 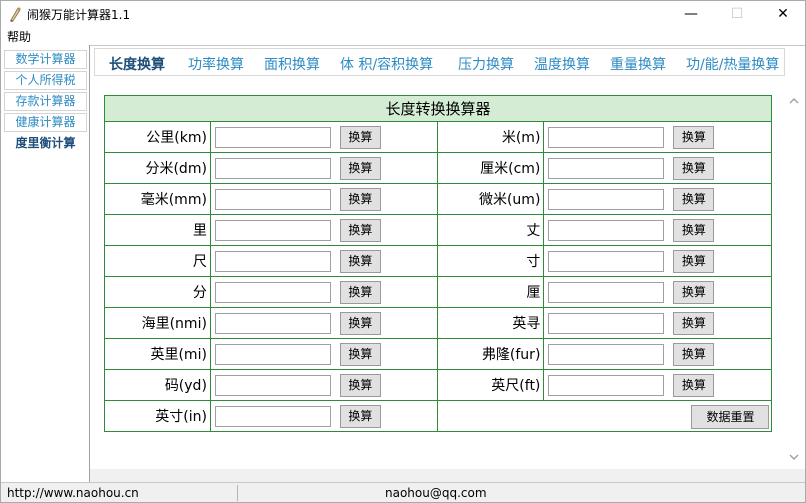 What do you see at coordinates (292, 64) in the screenshot?
I see `tab-area: 面积换算` at bounding box center [292, 64].